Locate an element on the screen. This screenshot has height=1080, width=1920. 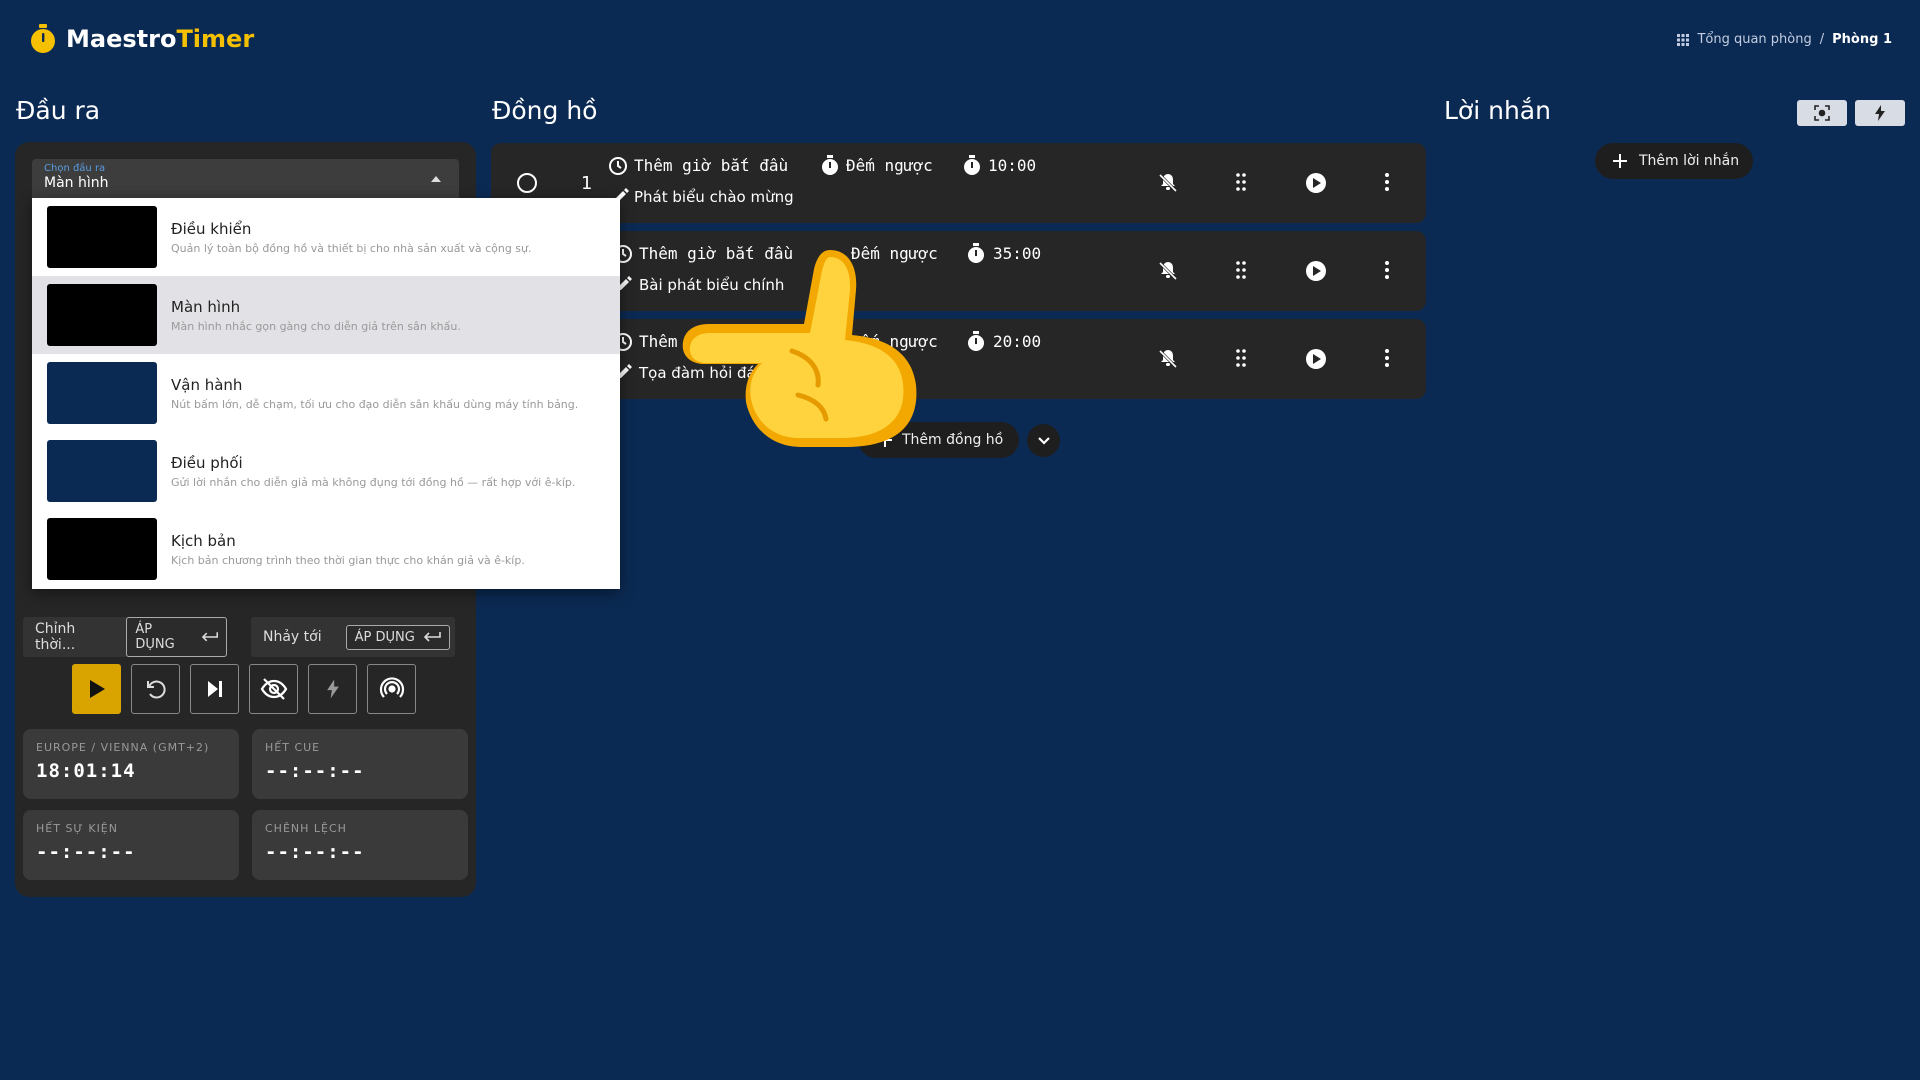
timer-duration: 20:00 is located at coordinates (1017, 341).